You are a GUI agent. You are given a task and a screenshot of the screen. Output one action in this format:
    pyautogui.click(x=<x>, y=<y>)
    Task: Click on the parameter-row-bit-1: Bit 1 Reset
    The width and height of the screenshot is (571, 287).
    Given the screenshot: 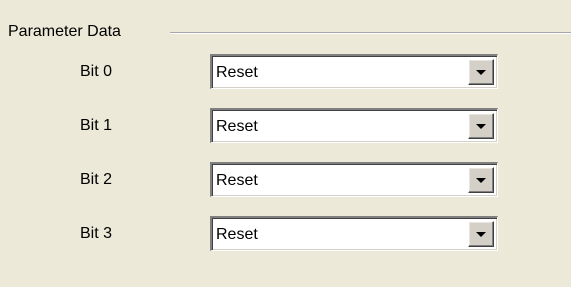 What is the action you would take?
    pyautogui.click(x=285, y=126)
    